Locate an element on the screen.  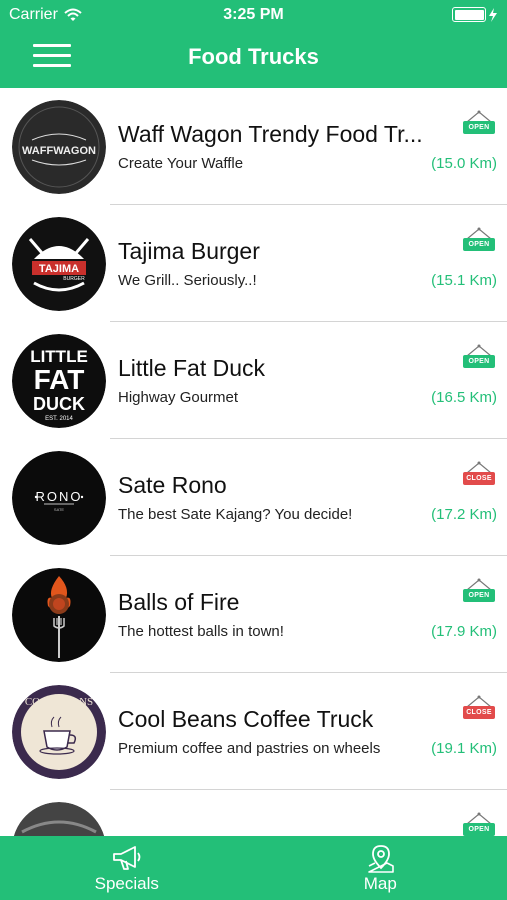
truck-distance: (15.1 Km) is located at coordinates (464, 280).